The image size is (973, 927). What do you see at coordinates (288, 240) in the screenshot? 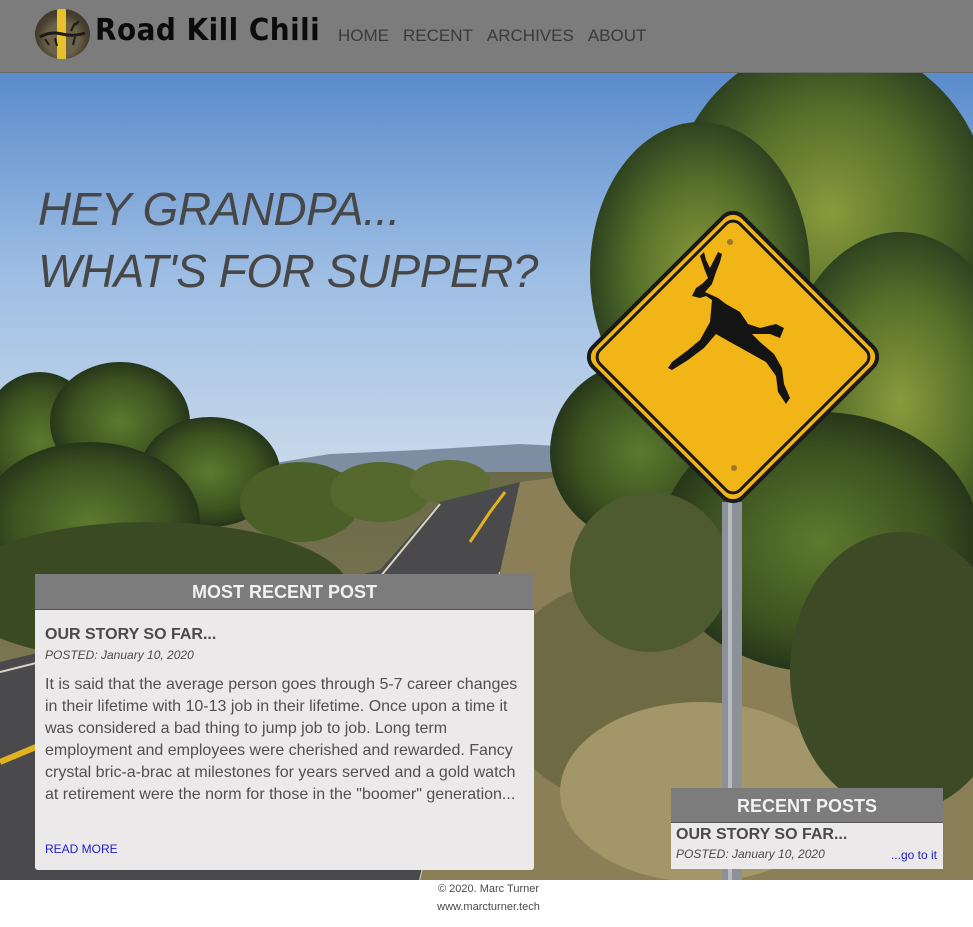
I see `hero-headline: HEY GRANDPA... WHAT'S FOR SUPPER?` at bounding box center [288, 240].